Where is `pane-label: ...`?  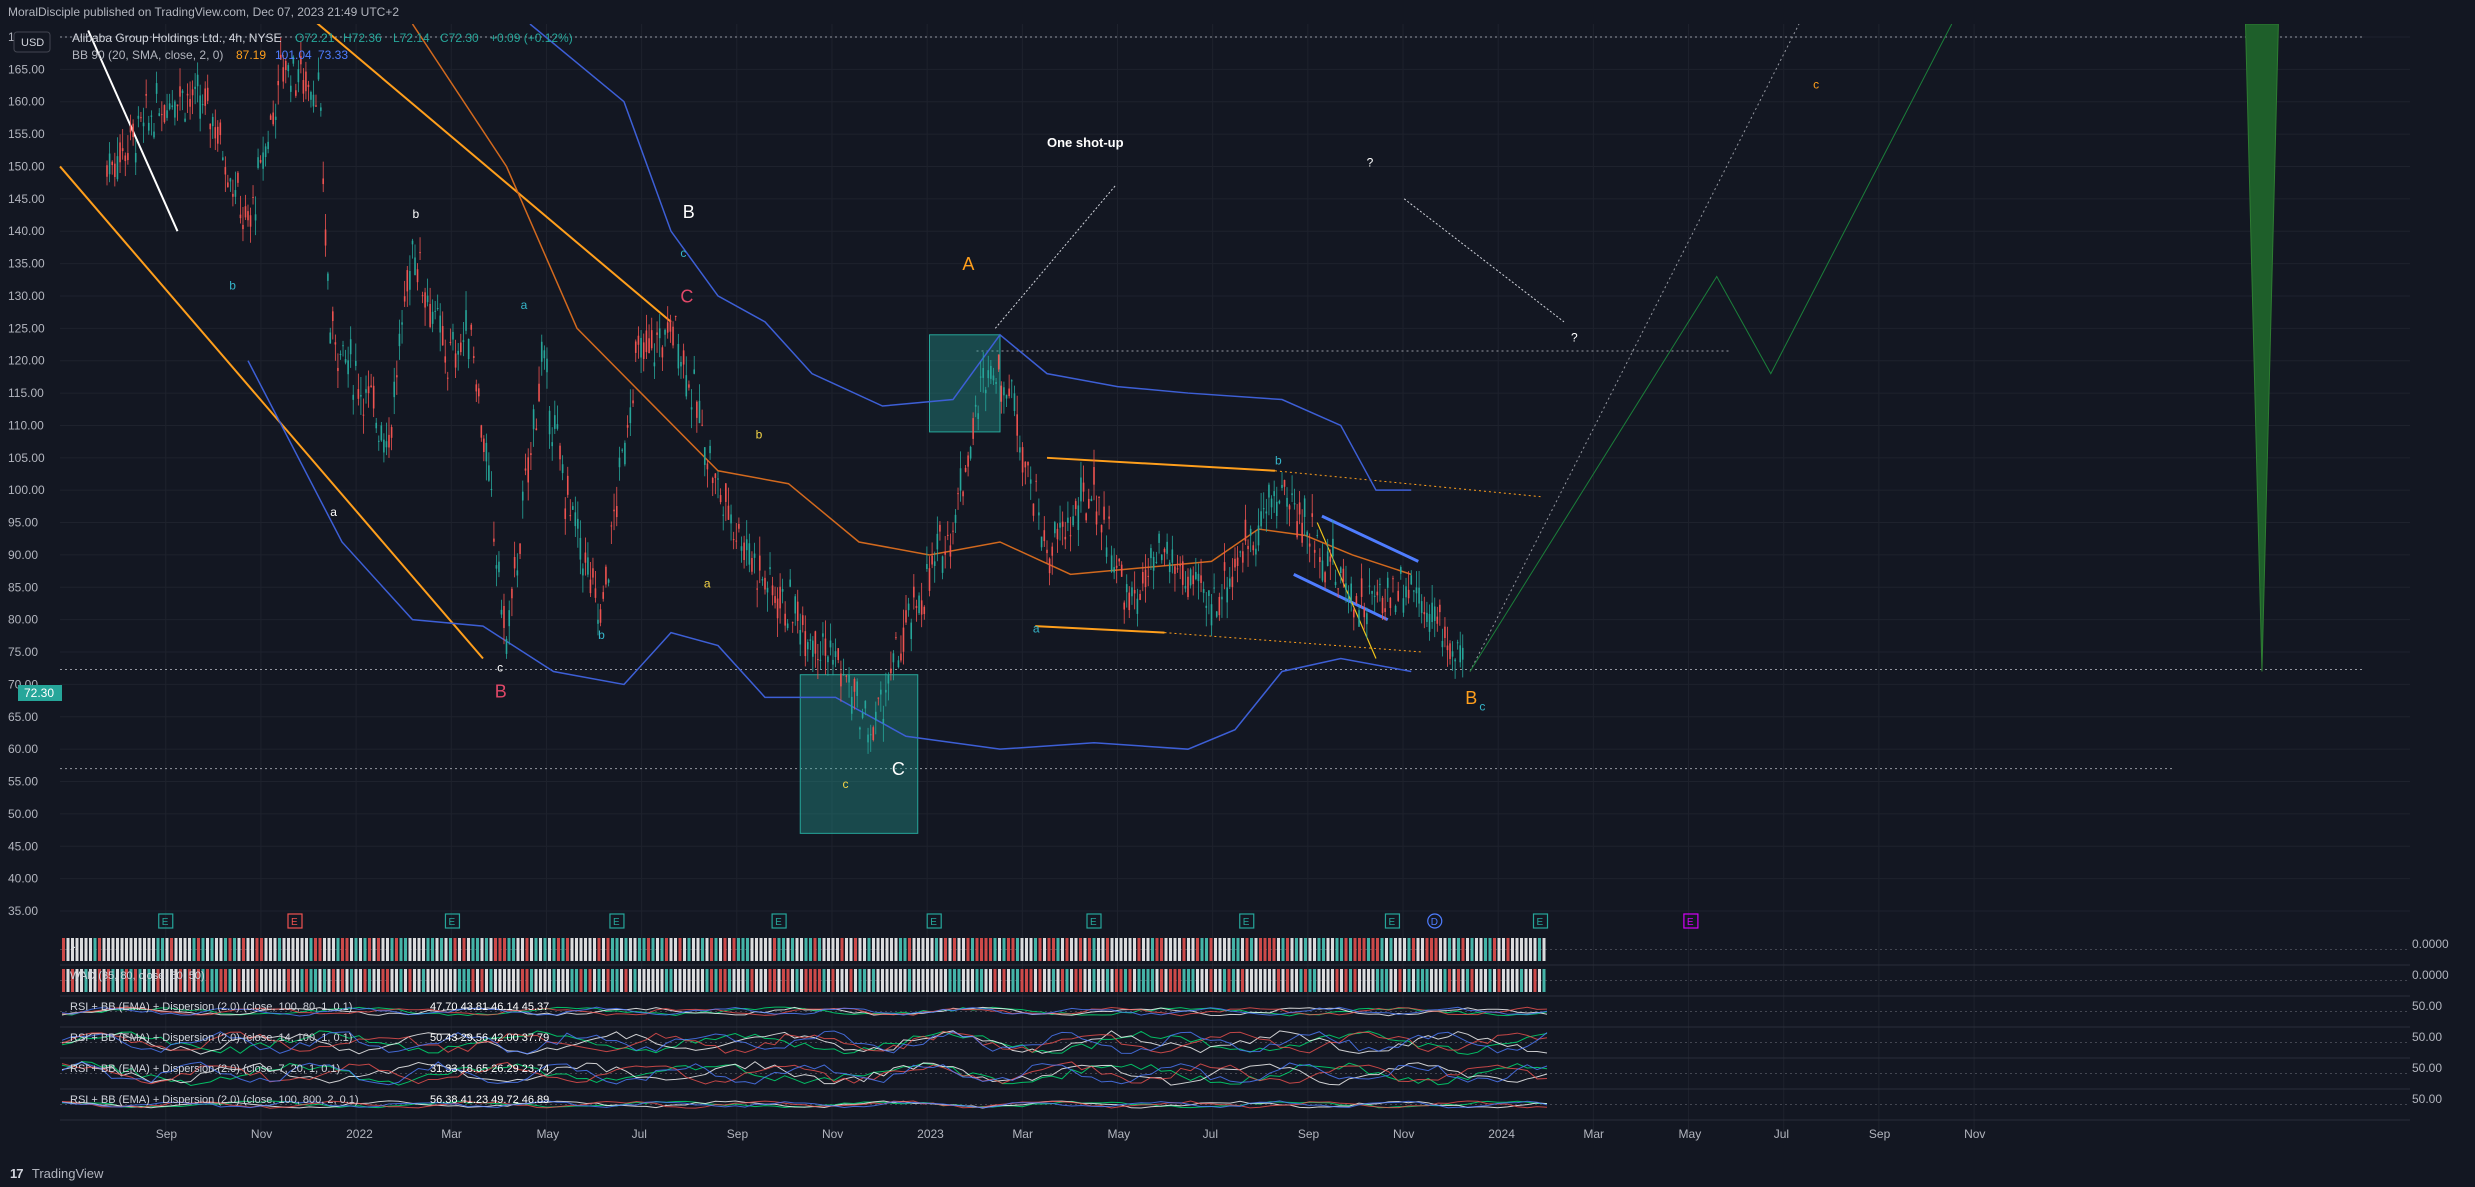 pane-label: ... is located at coordinates (74, 945).